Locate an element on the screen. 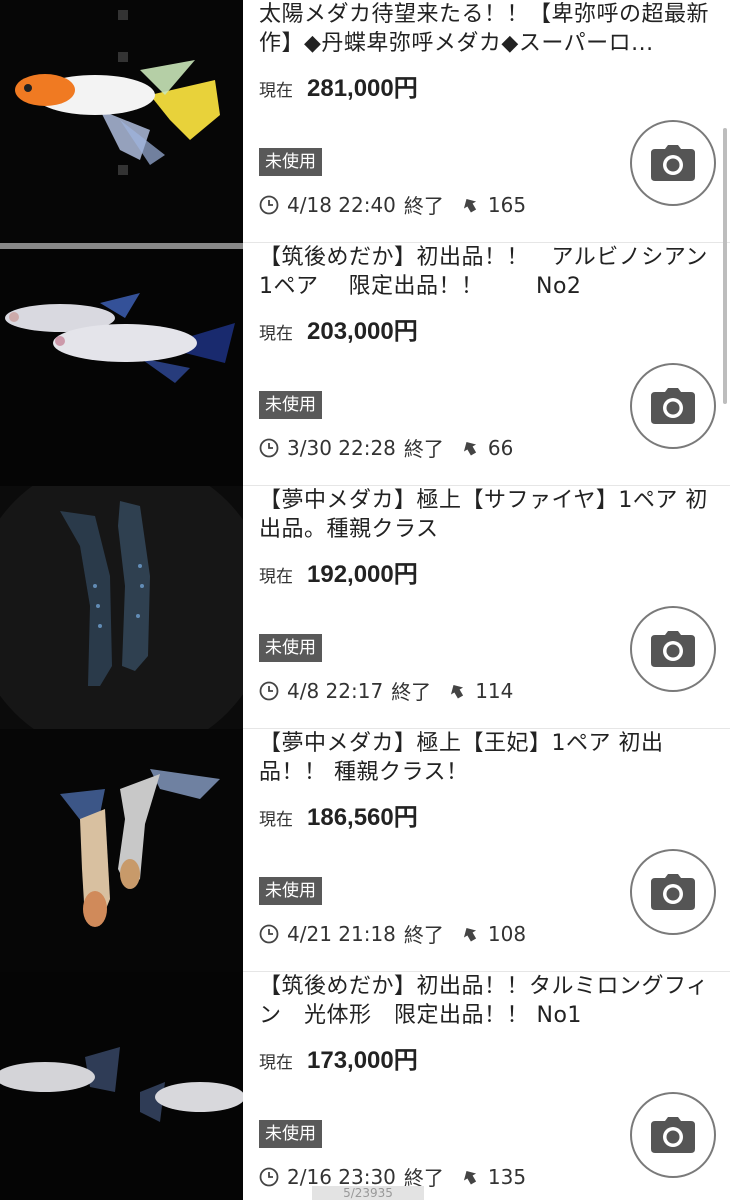 The width and height of the screenshot is (730, 1200). current-price: 281,000円 is located at coordinates (362, 88).